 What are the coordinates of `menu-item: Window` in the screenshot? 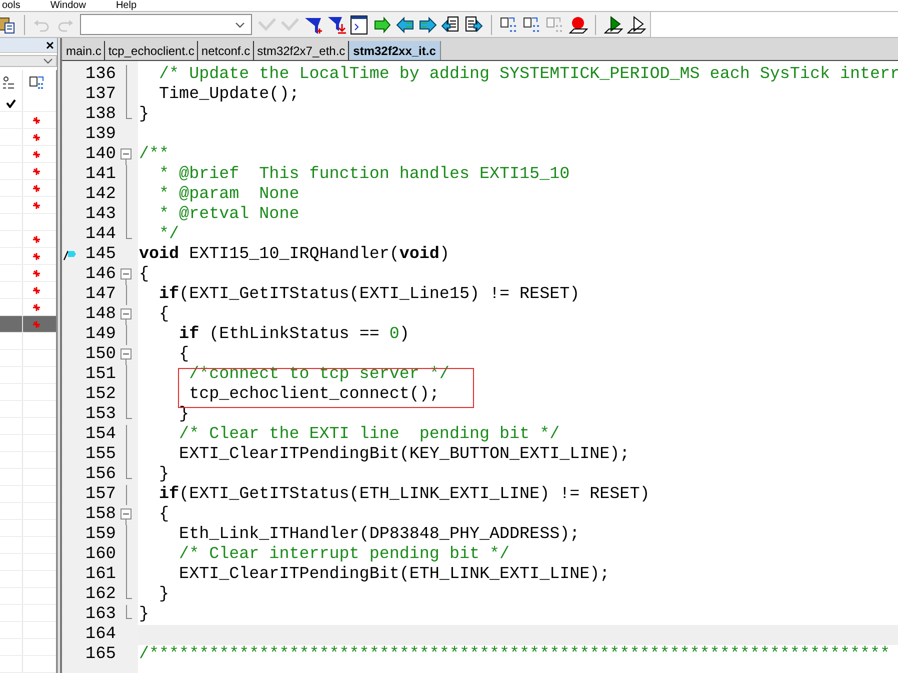 It's located at (68, 5).